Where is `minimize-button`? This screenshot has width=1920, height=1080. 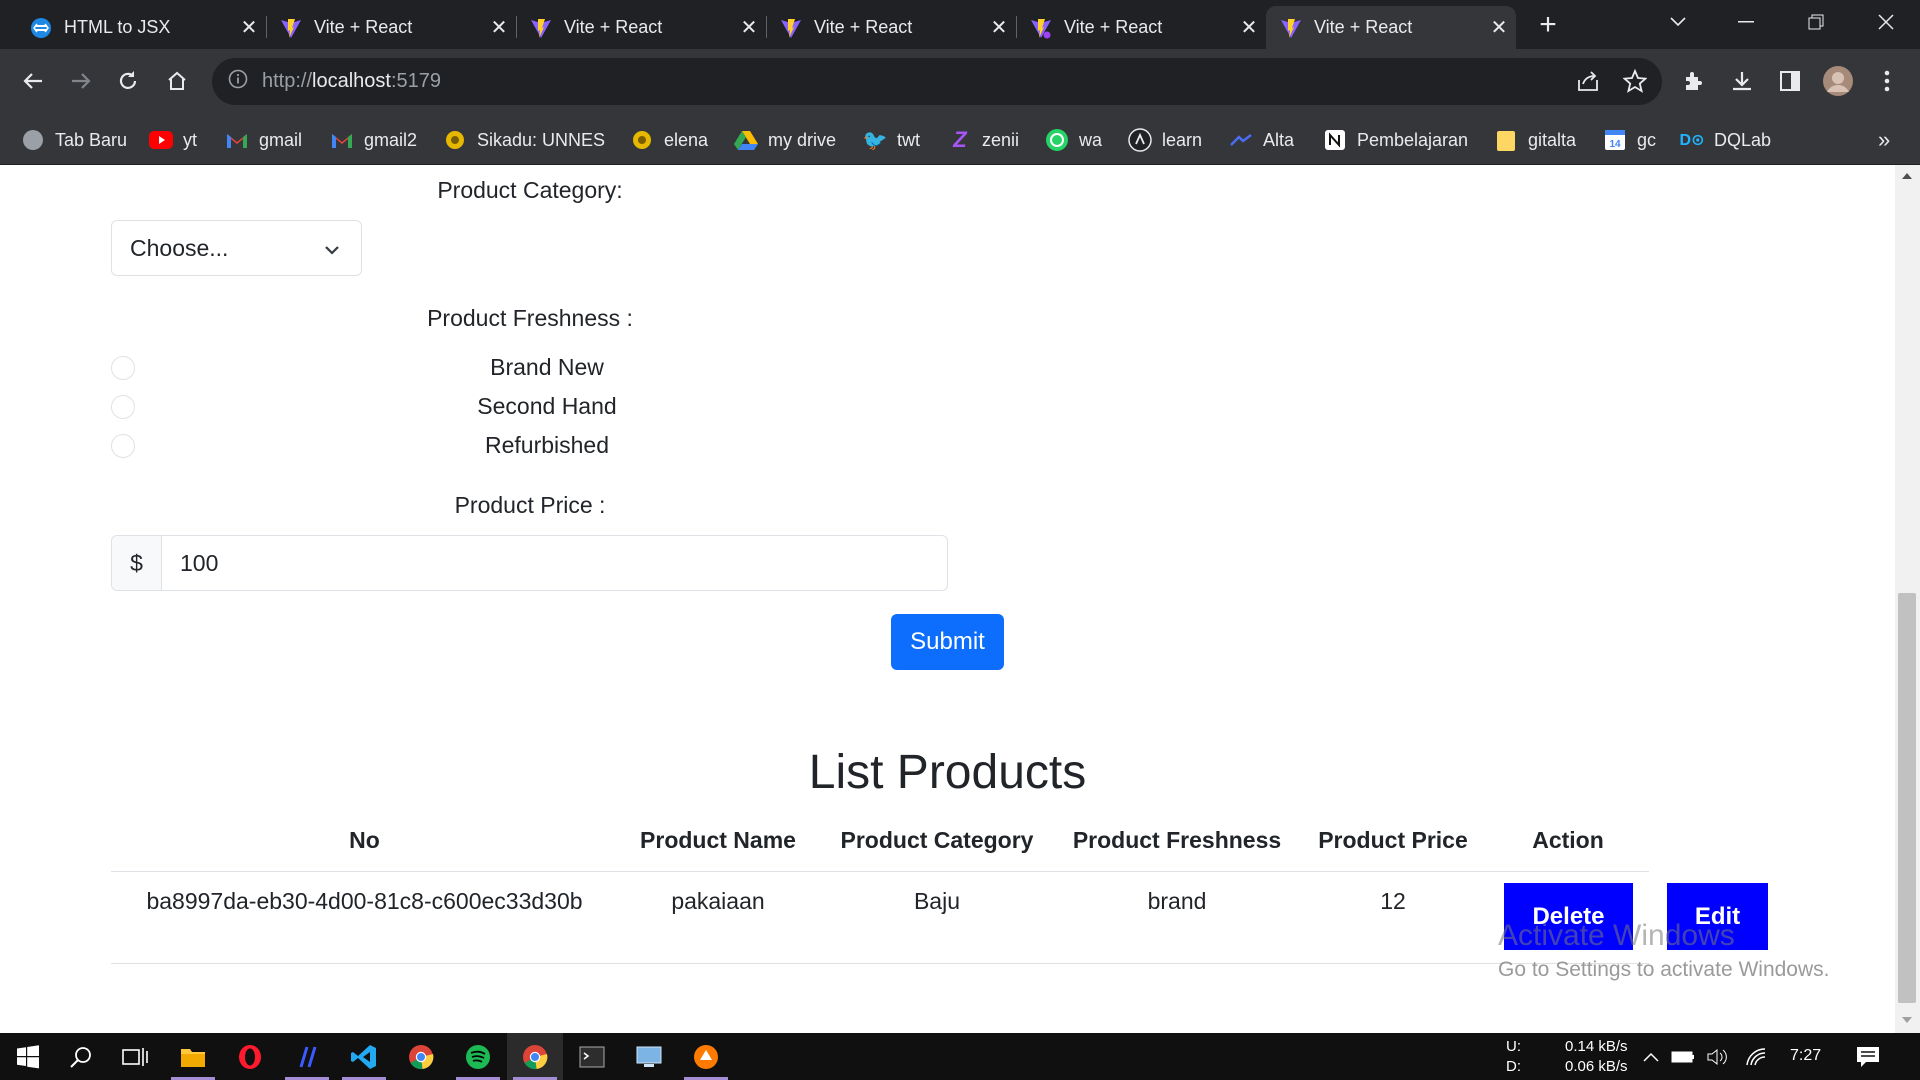
minimize-button is located at coordinates (1746, 22).